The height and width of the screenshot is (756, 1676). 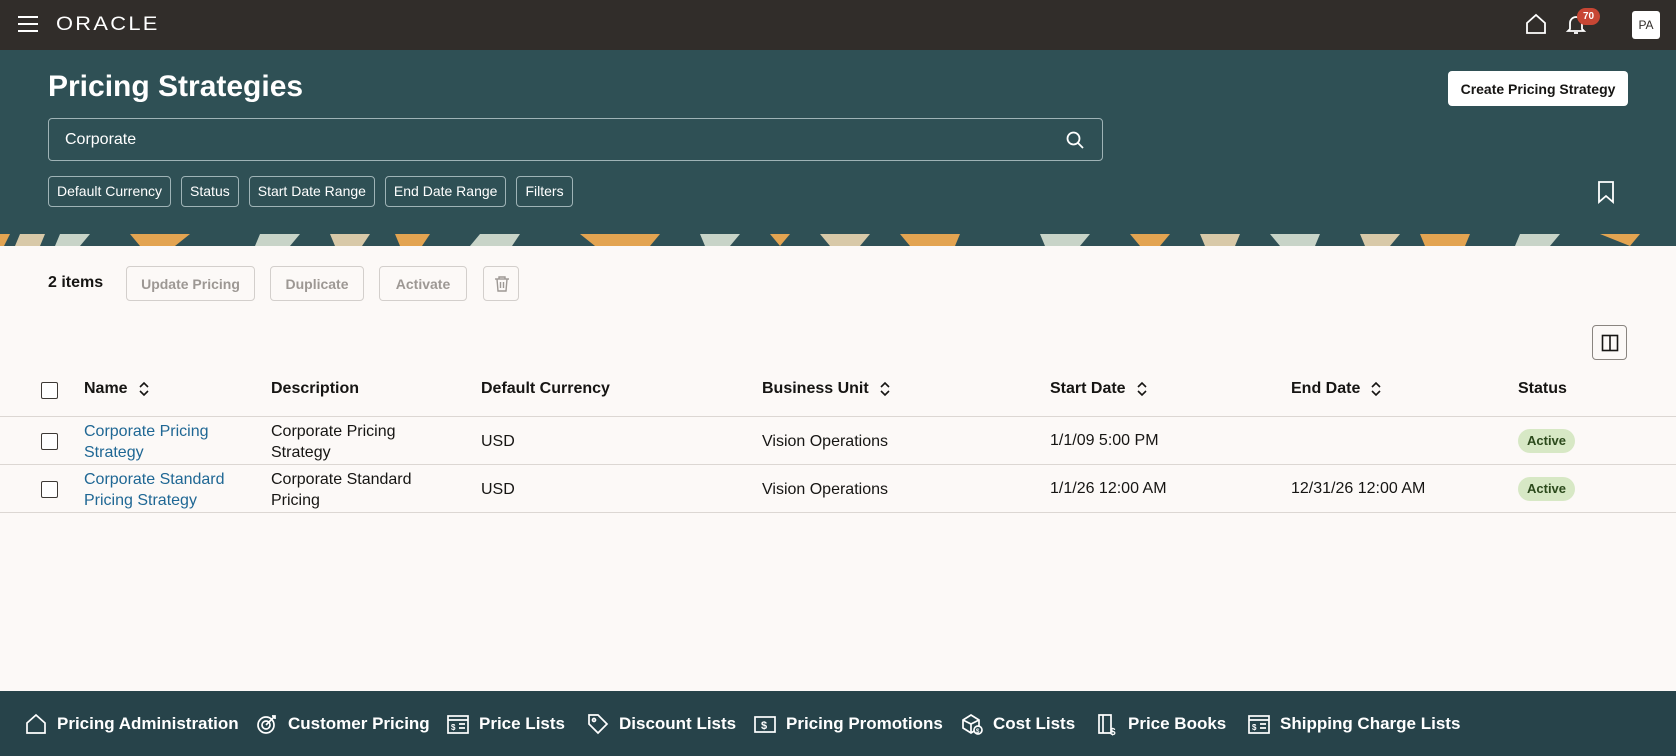 I want to click on column-header-default-currency: Default Currency, so click(x=545, y=389).